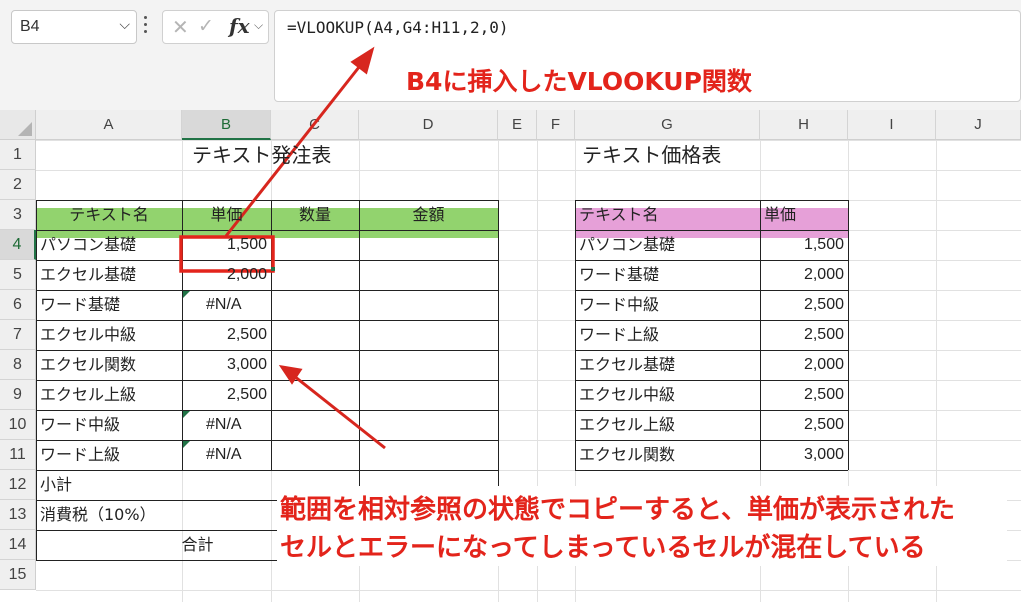 This screenshot has height=602, width=1021. I want to click on order-header-3: 金額, so click(428, 215).